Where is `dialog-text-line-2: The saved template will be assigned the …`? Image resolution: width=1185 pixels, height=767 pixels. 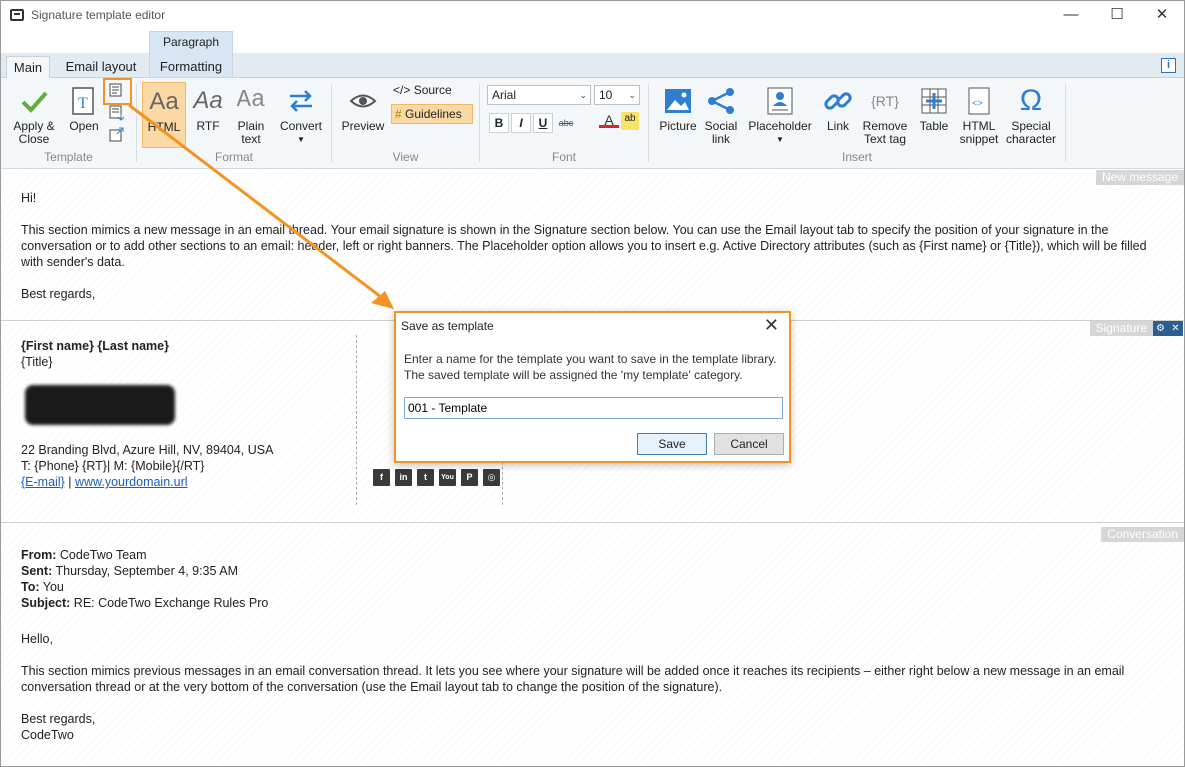 dialog-text-line-2: The saved template will be assigned the … is located at coordinates (573, 375).